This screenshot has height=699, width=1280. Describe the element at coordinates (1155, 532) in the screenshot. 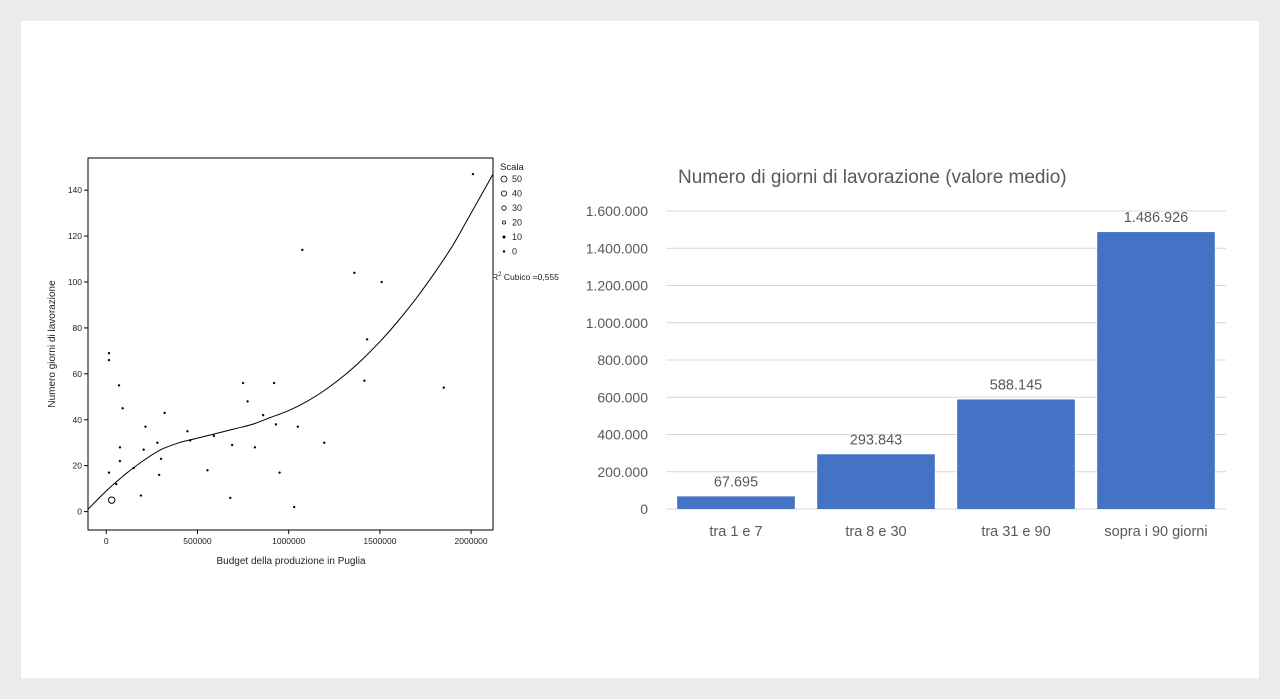

I see `bar-category-label: sopra i 90 giorni` at that location.